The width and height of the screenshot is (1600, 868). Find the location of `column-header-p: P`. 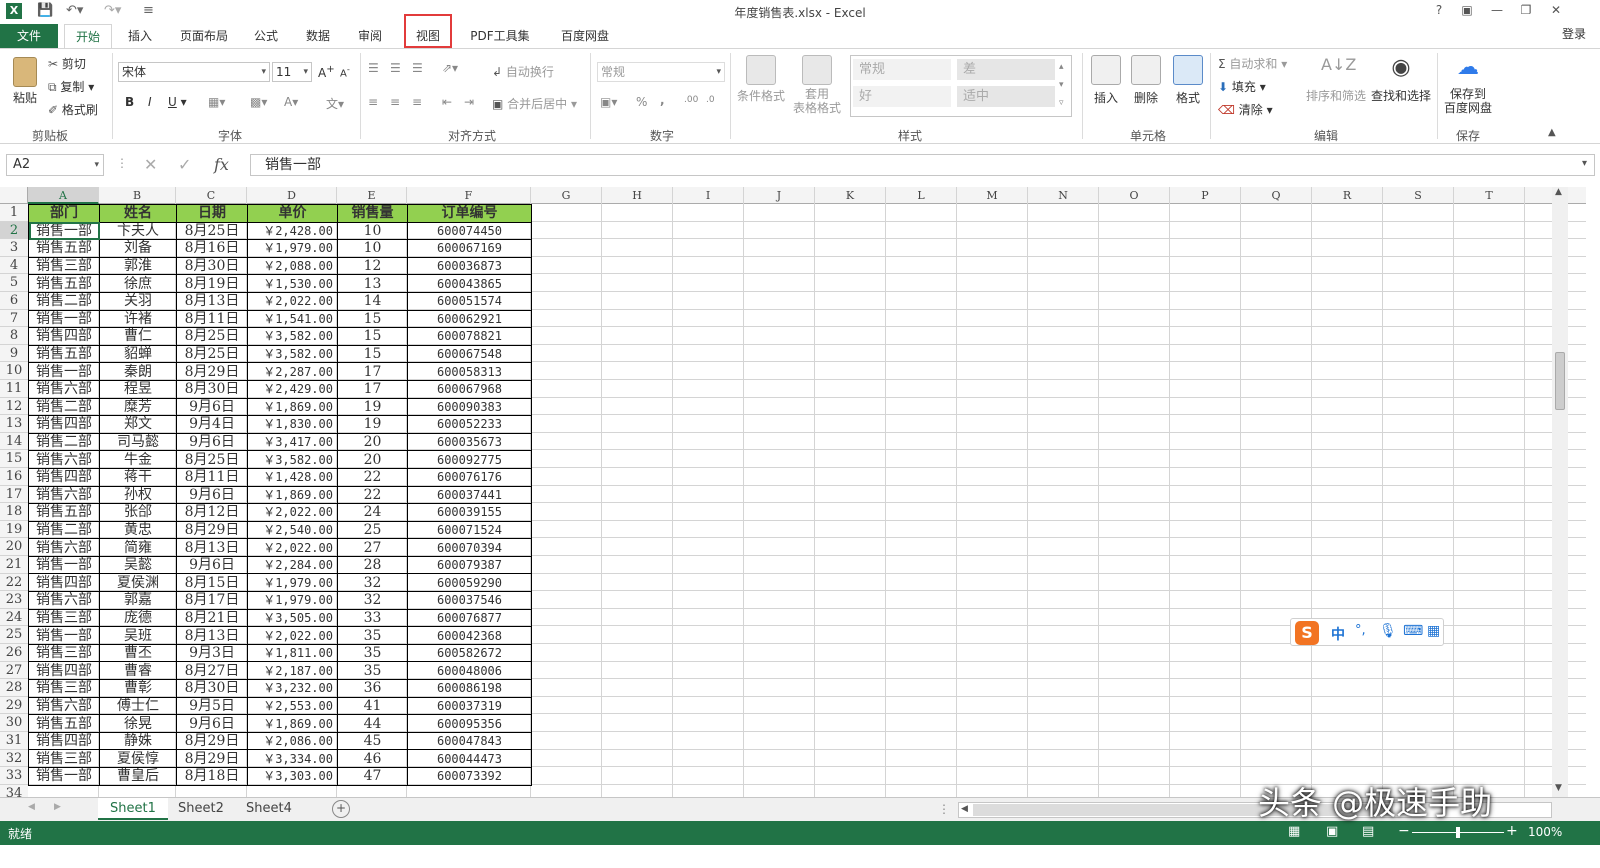

column-header-p: P is located at coordinates (1205, 195).